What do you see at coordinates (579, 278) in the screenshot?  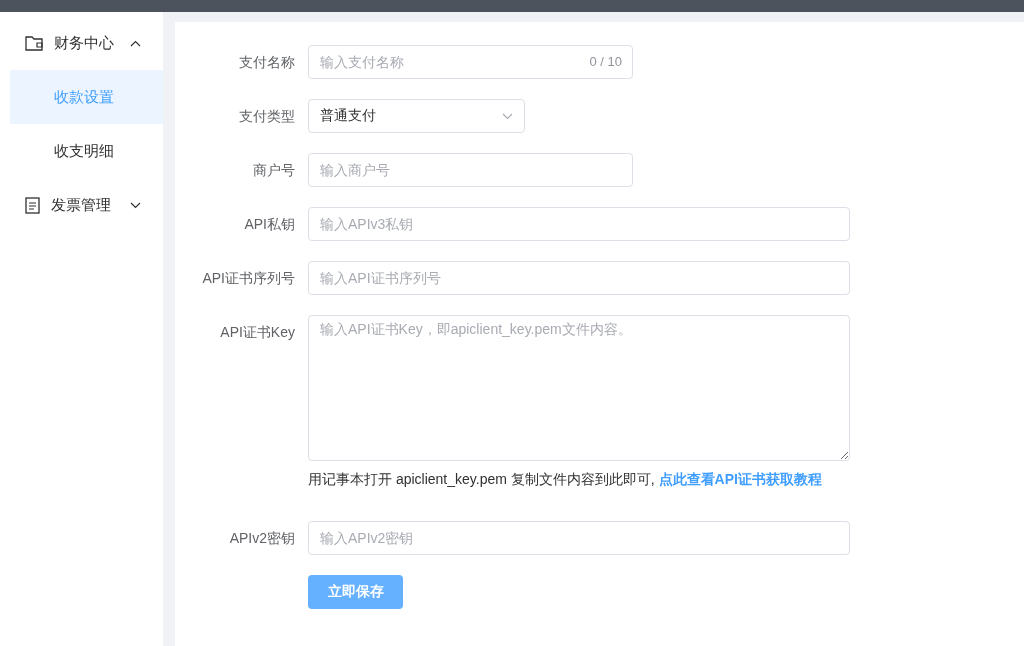 I see `text-field: 输入API证书序列号` at bounding box center [579, 278].